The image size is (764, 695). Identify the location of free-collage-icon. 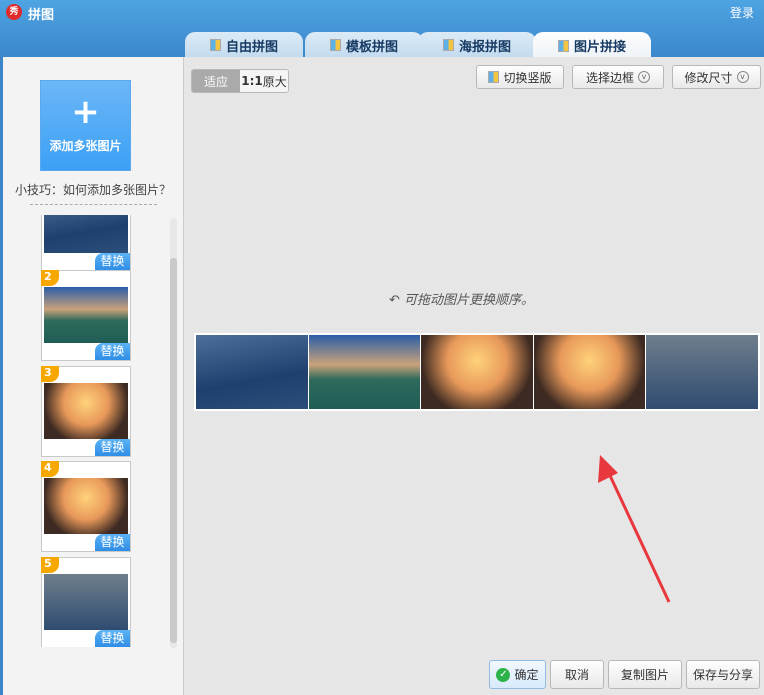
(215, 45).